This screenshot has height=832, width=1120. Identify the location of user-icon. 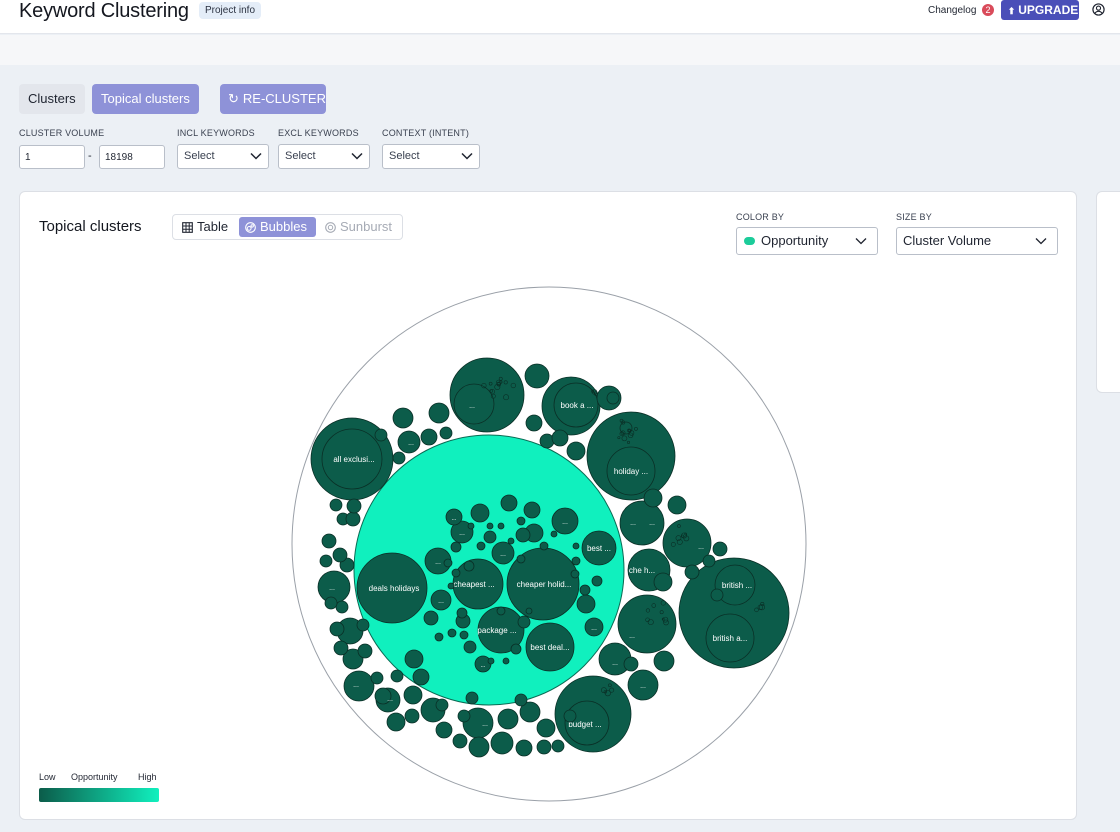
(1098, 9).